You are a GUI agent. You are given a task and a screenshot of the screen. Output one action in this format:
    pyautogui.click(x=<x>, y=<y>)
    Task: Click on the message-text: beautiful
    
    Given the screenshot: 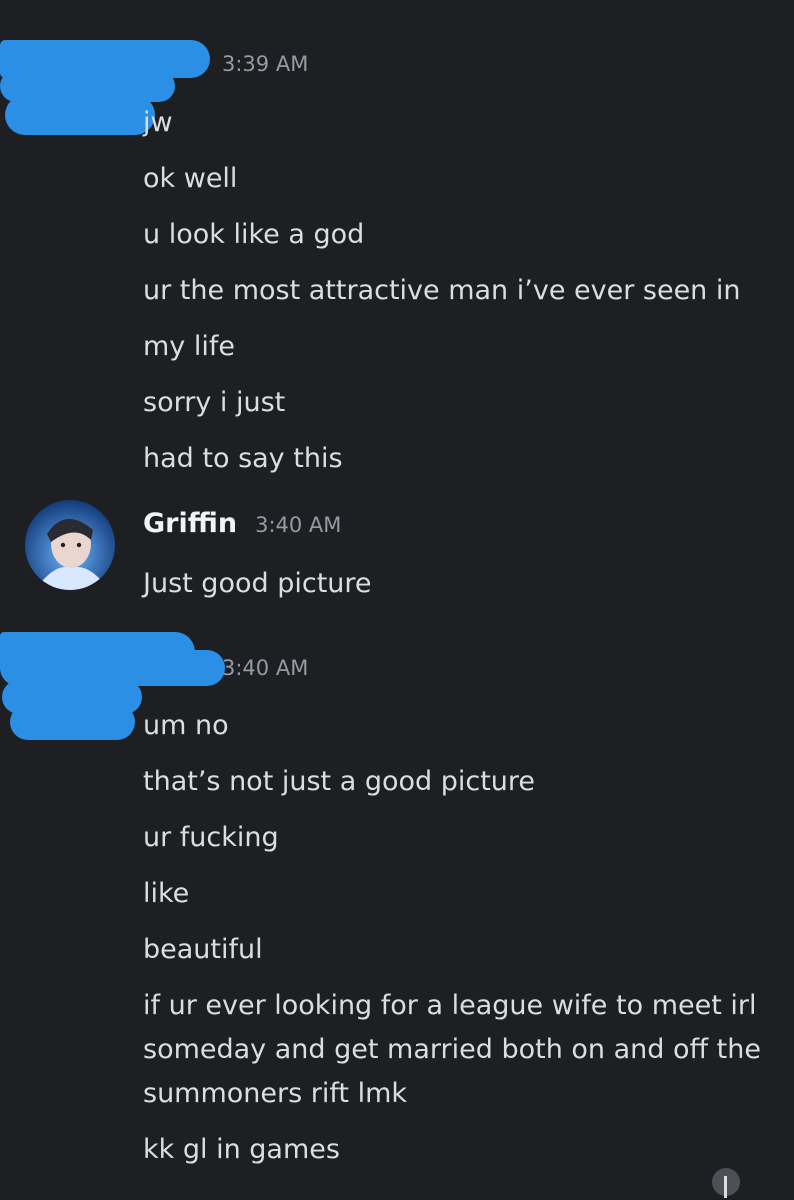 What is the action you would take?
    pyautogui.click(x=458, y=950)
    